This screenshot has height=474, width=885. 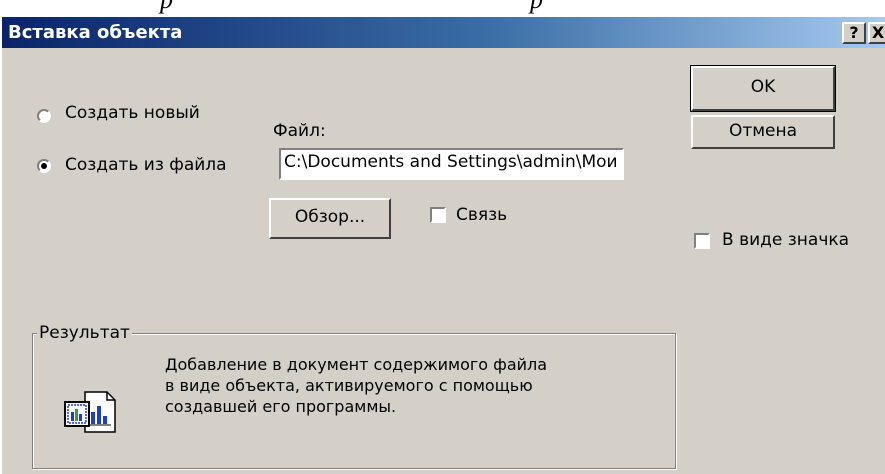 What do you see at coordinates (481, 215) in the screenshot?
I see `link-checkbox-label: Связь` at bounding box center [481, 215].